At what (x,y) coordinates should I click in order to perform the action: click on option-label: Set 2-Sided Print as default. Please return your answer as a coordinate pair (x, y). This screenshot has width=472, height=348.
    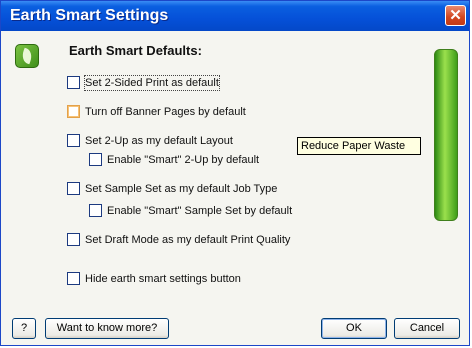
    Looking at the image, I should click on (152, 83).